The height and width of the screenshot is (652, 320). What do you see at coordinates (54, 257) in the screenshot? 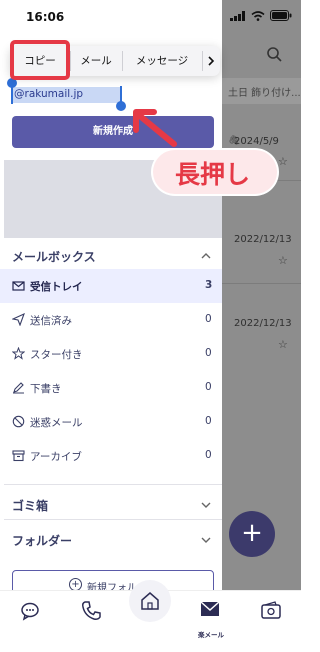
I see `mailbox-section-title: メールボックス` at bounding box center [54, 257].